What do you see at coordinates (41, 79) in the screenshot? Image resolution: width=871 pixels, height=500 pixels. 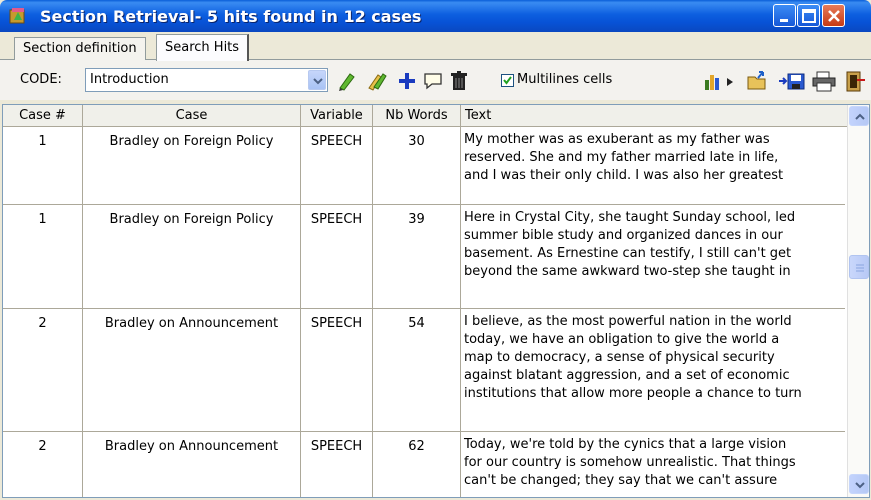 I see `code-label: CODE:` at bounding box center [41, 79].